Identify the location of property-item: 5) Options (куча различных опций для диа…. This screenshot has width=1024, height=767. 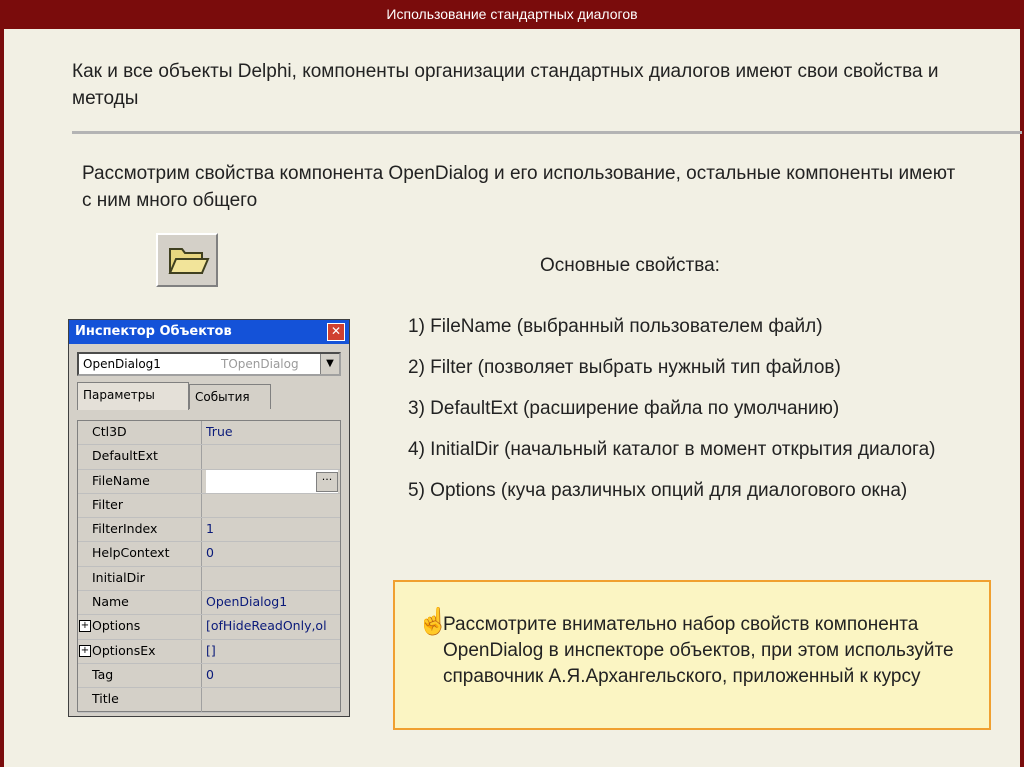
(658, 490).